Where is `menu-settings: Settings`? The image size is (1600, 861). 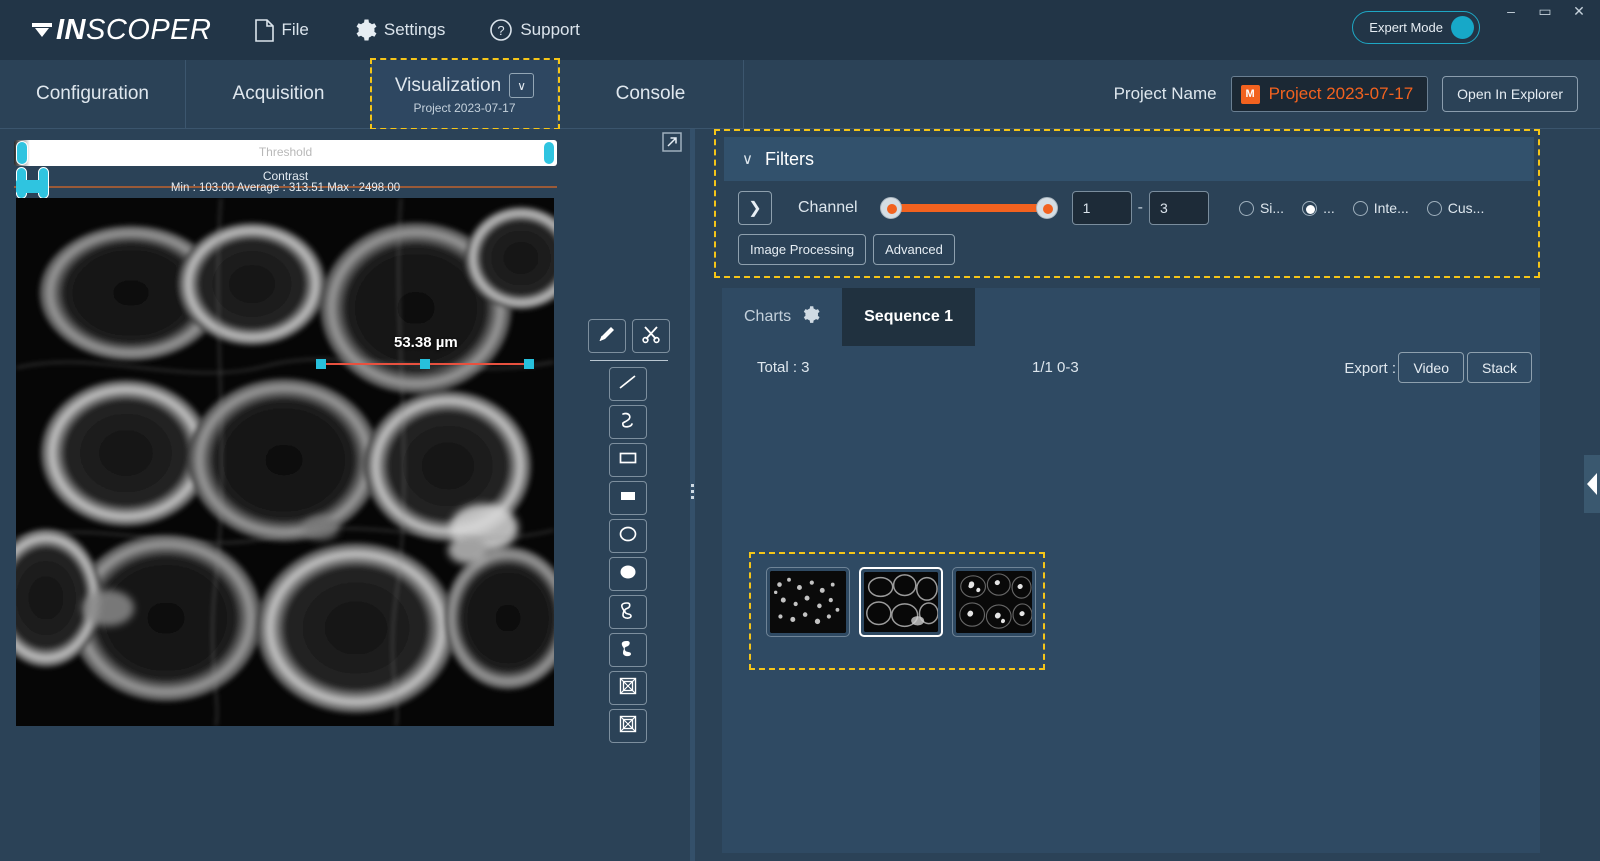 menu-settings: Settings is located at coordinates (399, 30).